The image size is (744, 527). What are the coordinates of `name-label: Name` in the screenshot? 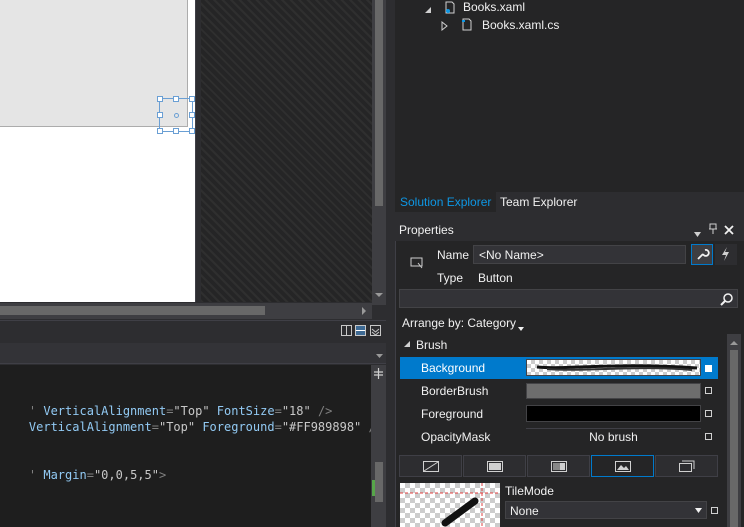 It's located at (453, 255).